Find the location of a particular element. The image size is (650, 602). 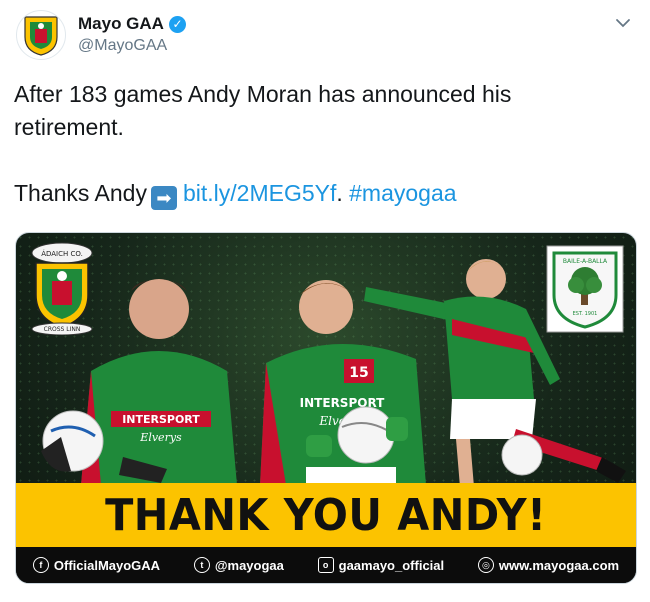

footer-twitter: t @mayogaa is located at coordinates (238, 565).